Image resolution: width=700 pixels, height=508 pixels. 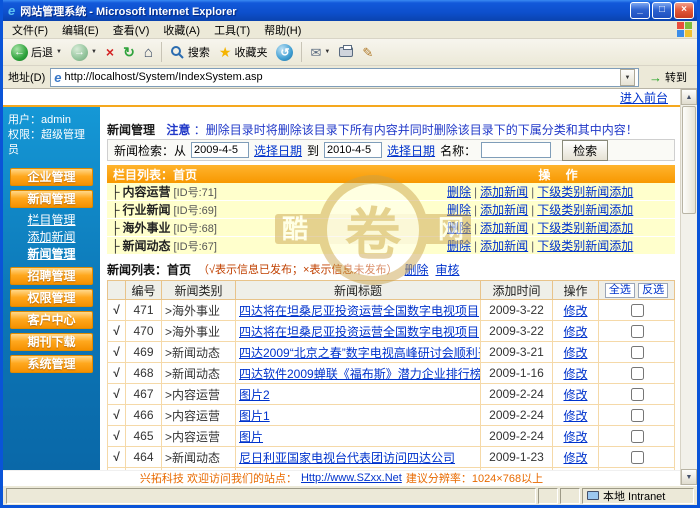 What do you see at coordinates (51, 364) in the screenshot?
I see `sidebar-item-system: 系统管理` at bounding box center [51, 364].